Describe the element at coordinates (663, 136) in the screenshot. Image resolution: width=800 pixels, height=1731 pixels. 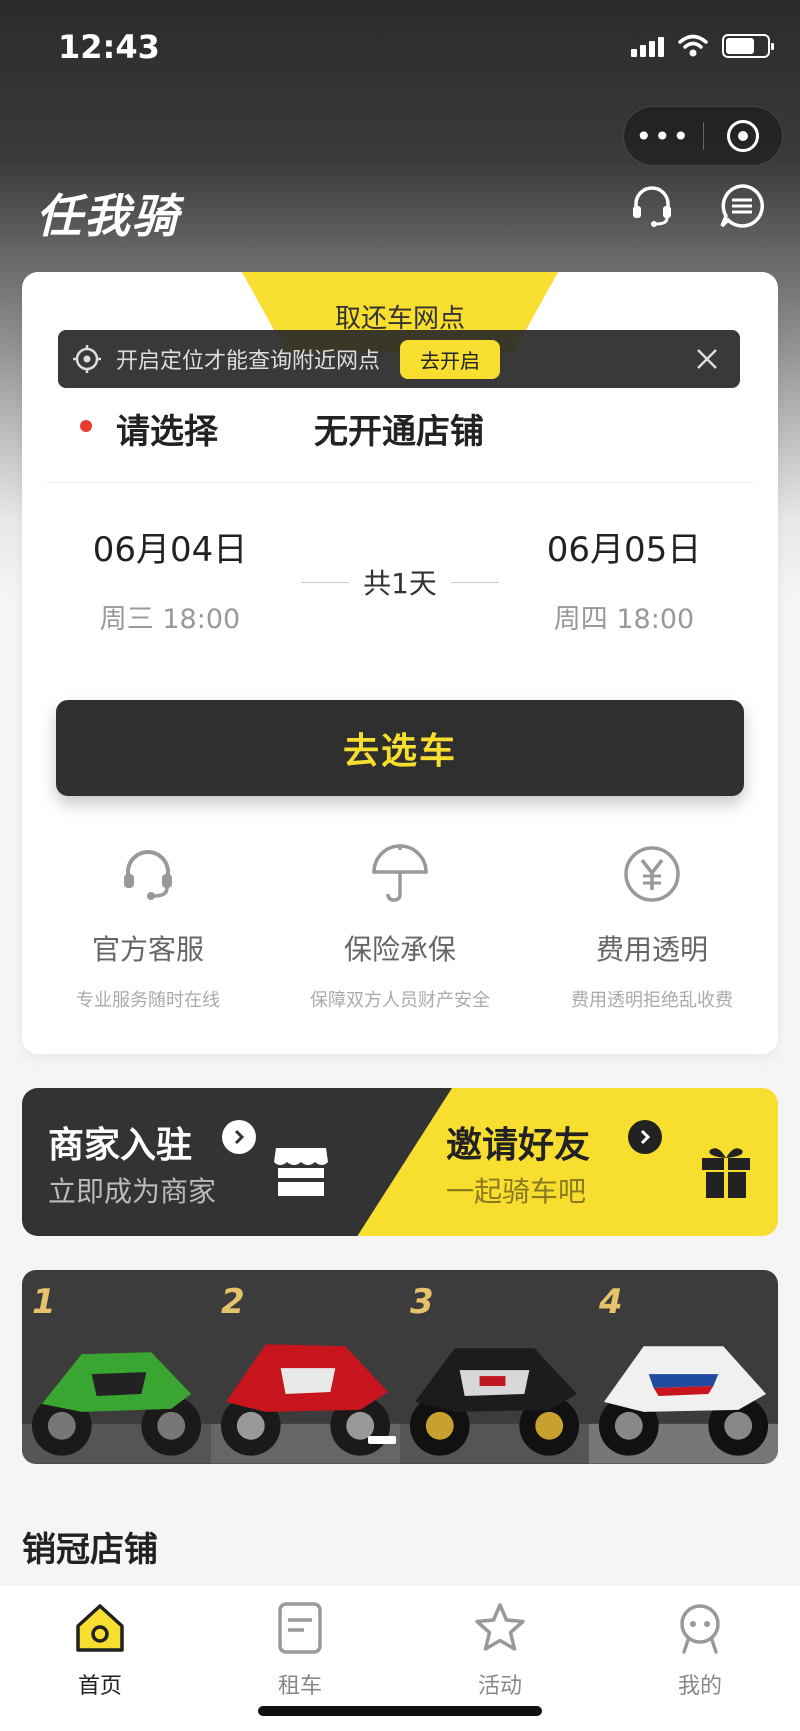
I see `more-menu-button: •••` at that location.